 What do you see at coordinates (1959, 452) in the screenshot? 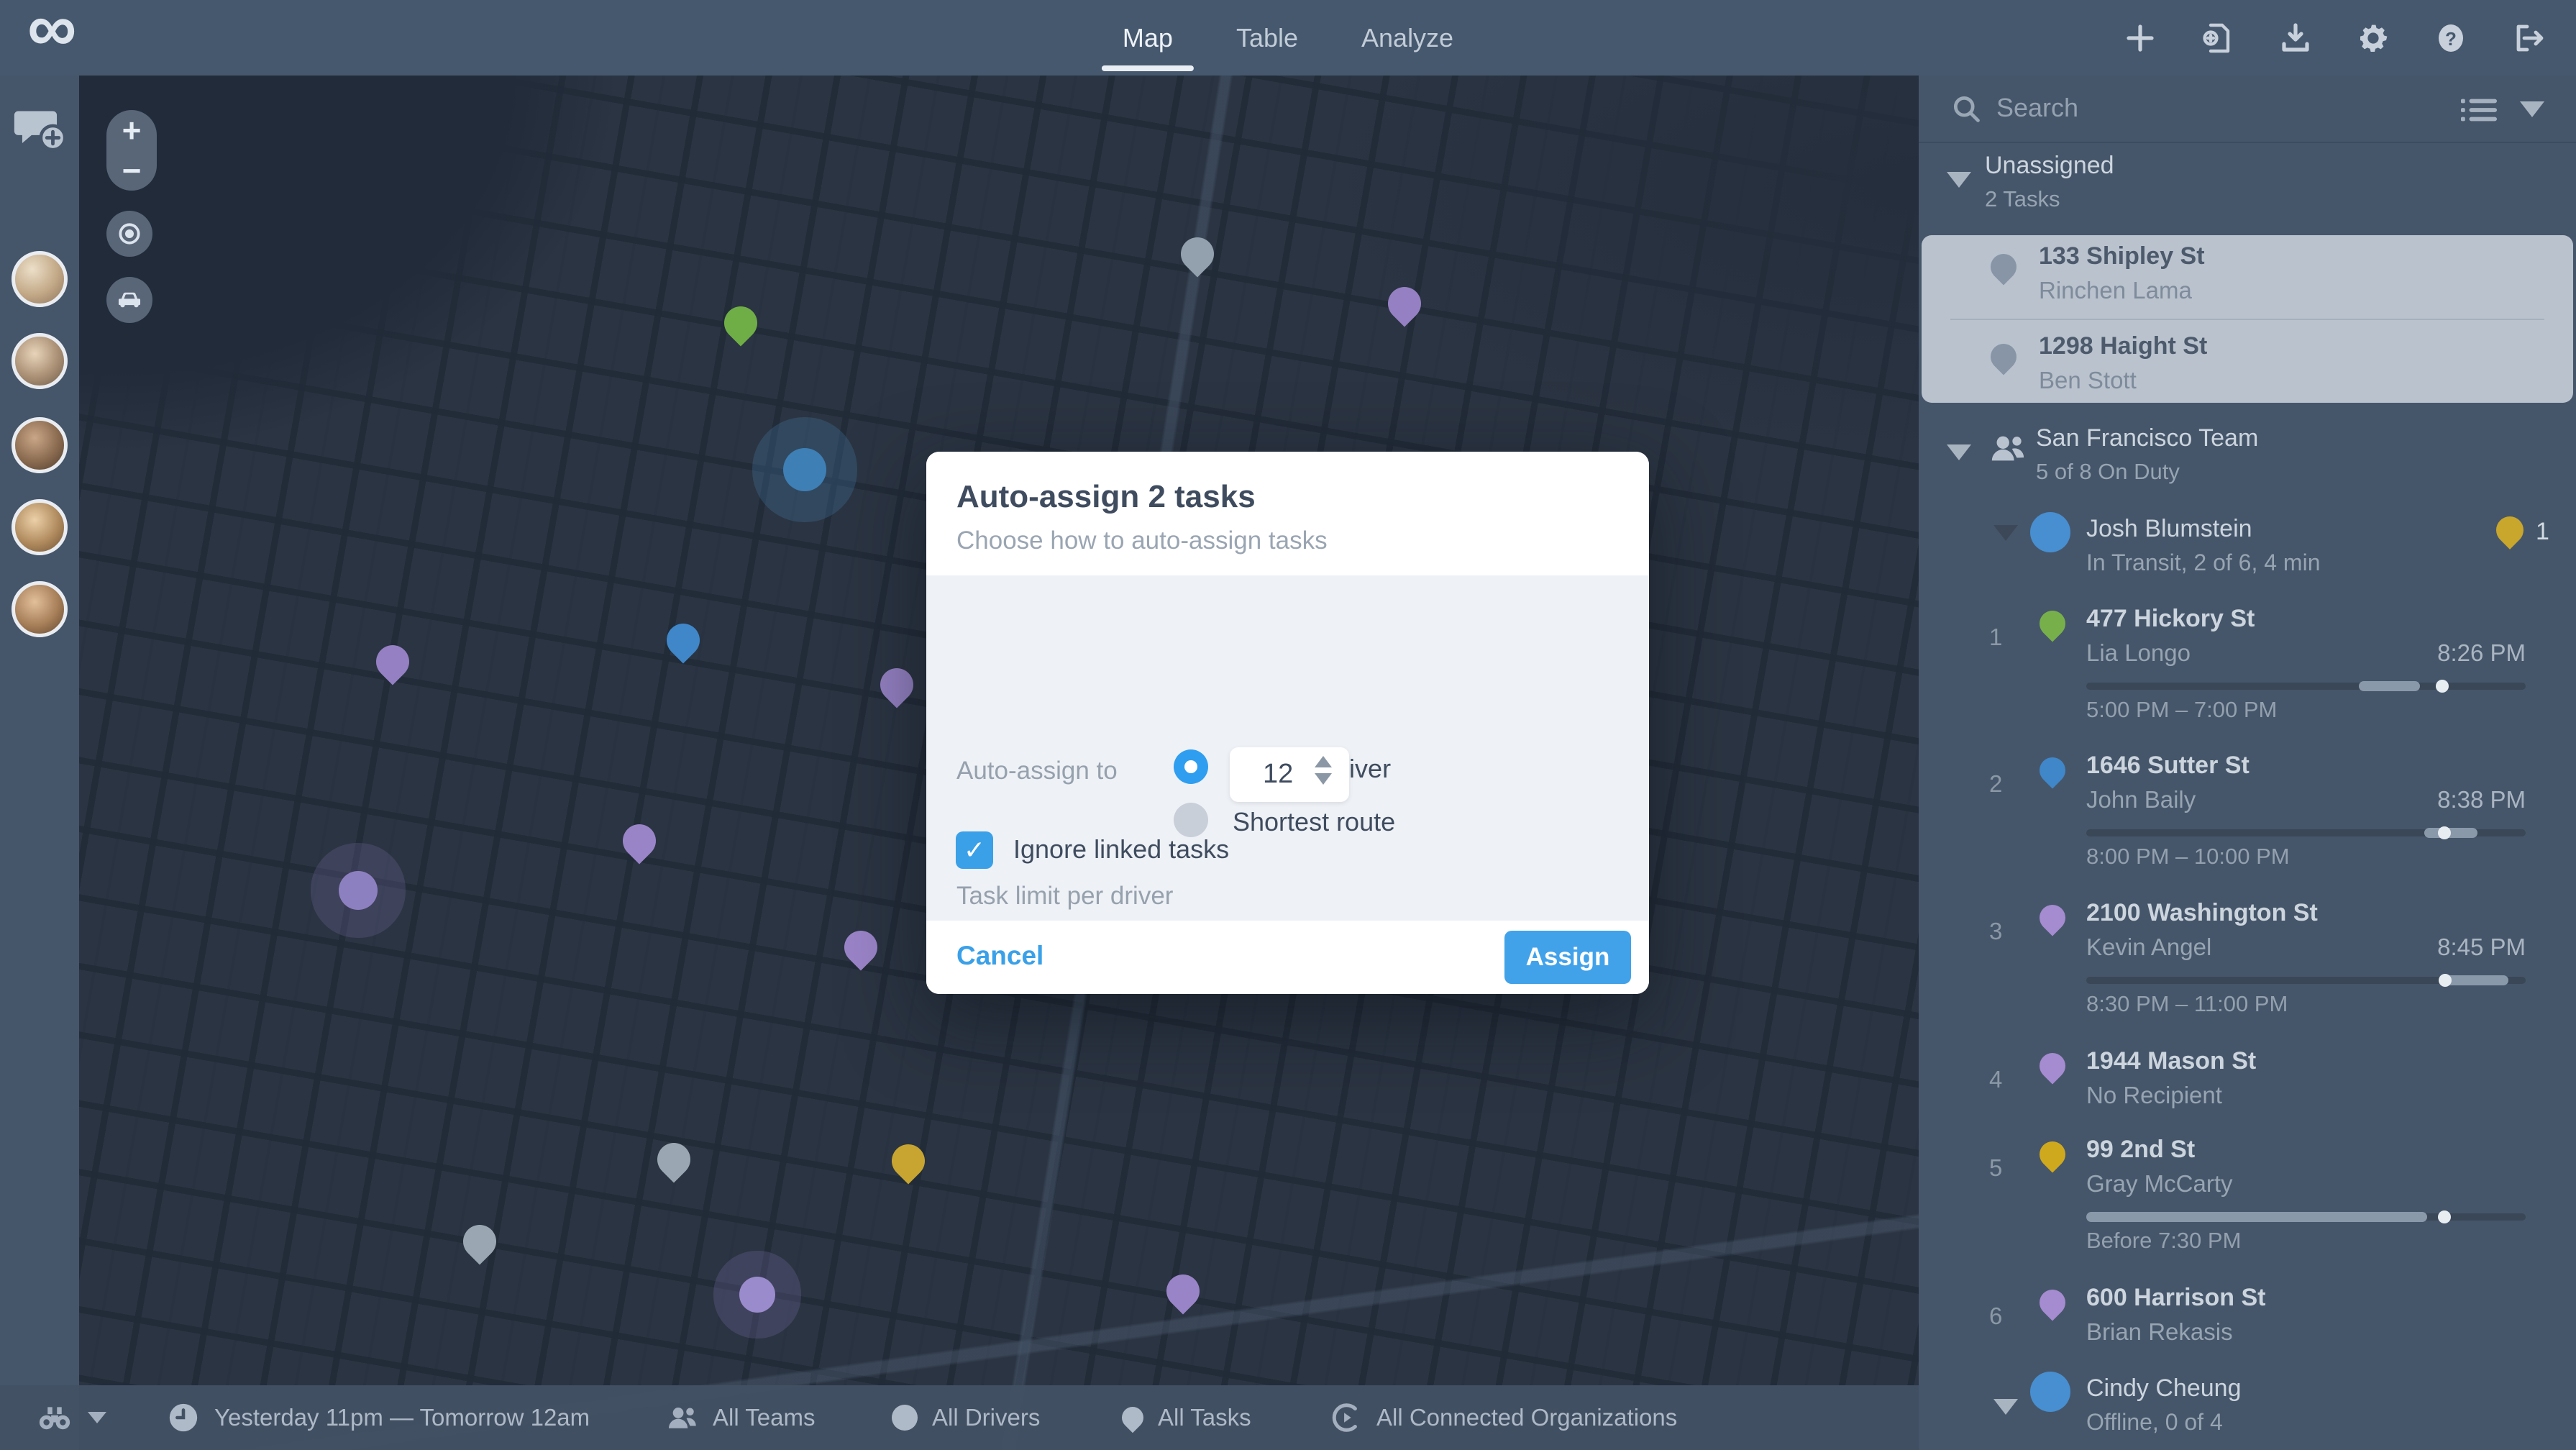
I see `team-collapse-icon` at bounding box center [1959, 452].